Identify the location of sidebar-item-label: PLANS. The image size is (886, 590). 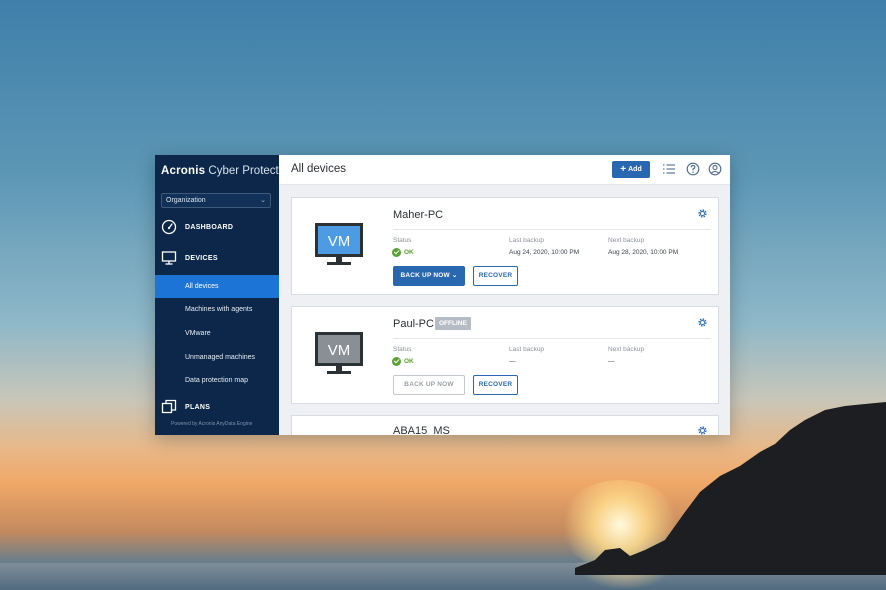
(198, 407).